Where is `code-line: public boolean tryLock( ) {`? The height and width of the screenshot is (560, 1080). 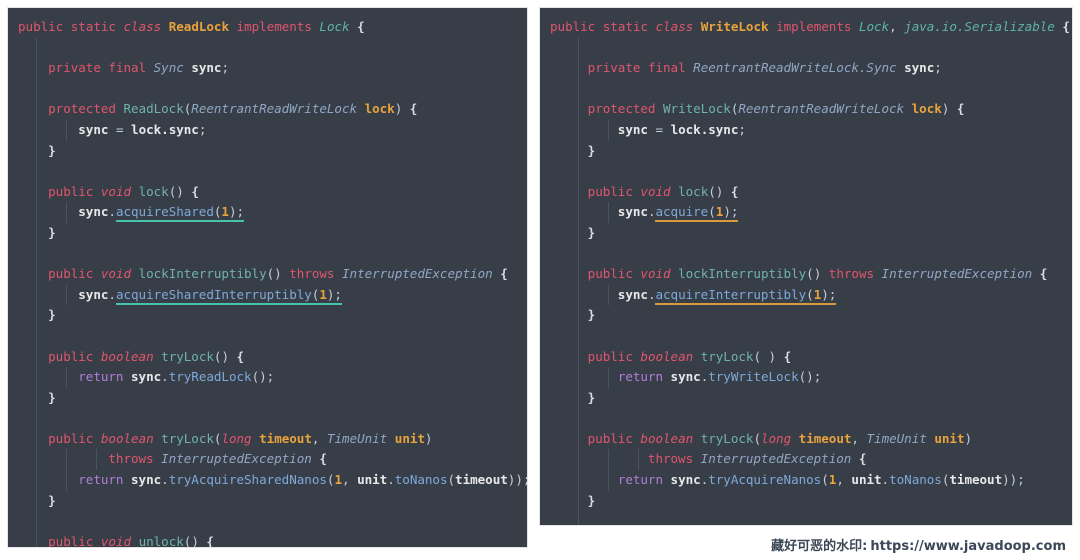
code-line: public boolean tryLock( ) { is located at coordinates (806, 357).